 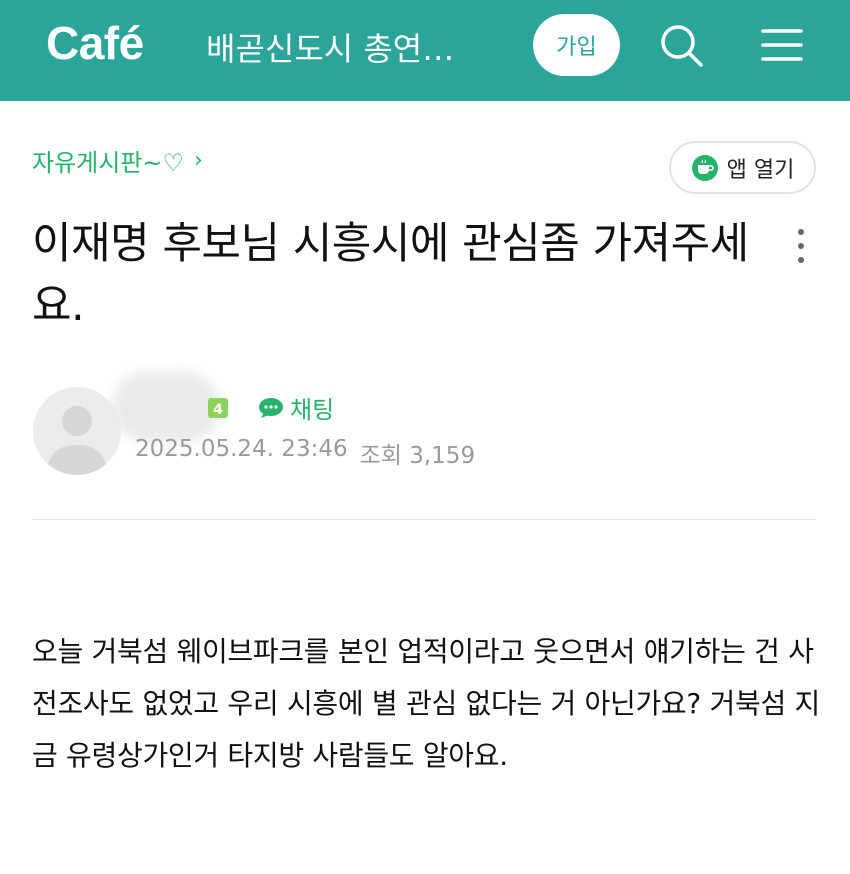 What do you see at coordinates (95, 43) in the screenshot?
I see `cafe-logo: Café` at bounding box center [95, 43].